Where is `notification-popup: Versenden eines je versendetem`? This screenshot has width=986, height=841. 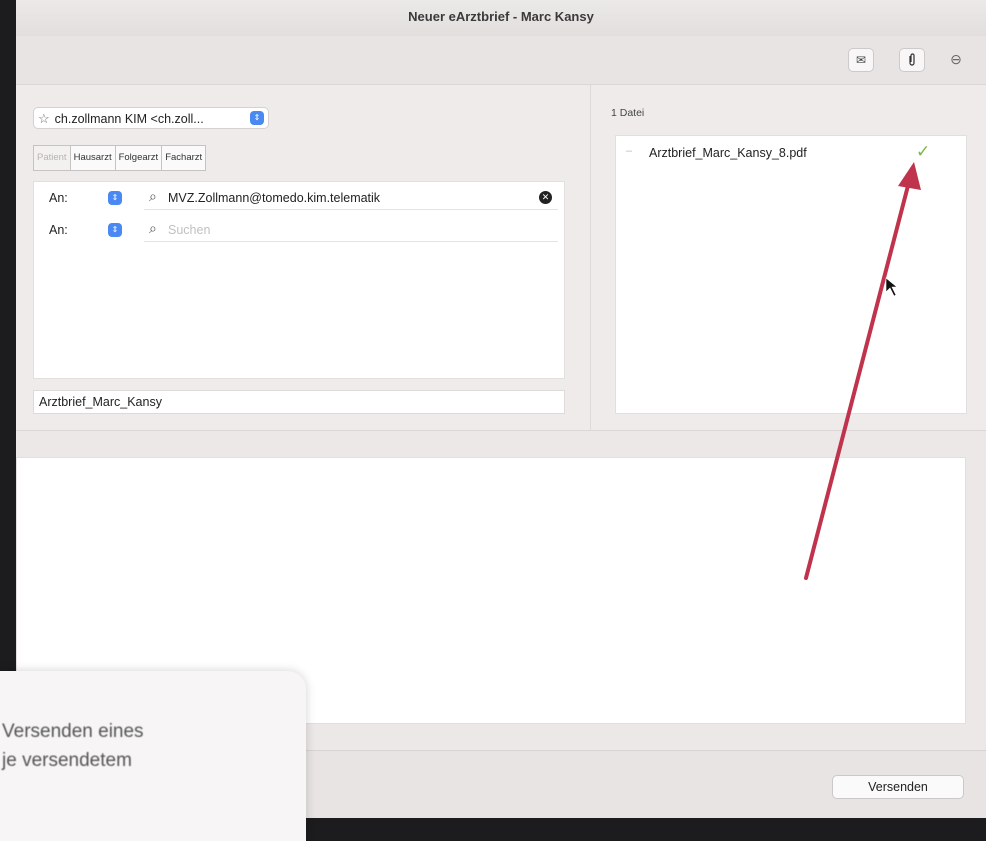 notification-popup: Versenden eines je versendetem is located at coordinates (153, 756).